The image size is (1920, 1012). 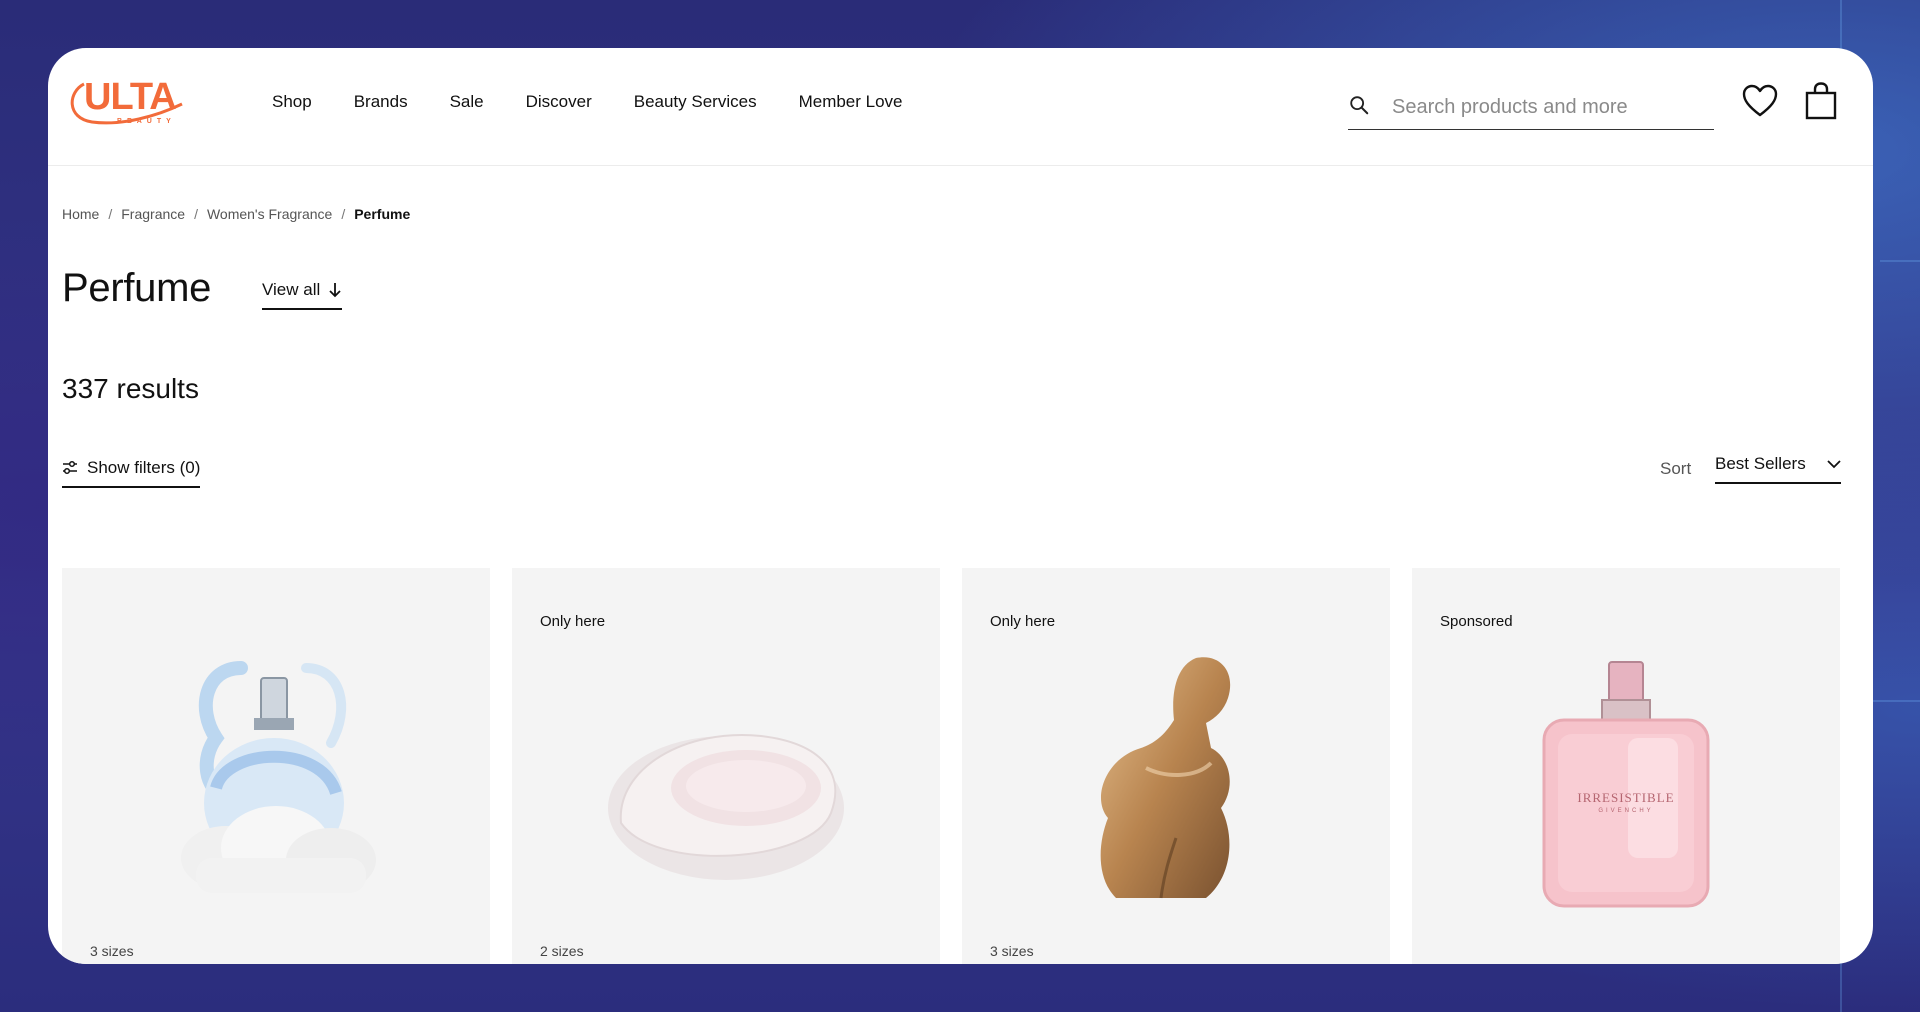 What do you see at coordinates (137, 288) in the screenshot?
I see `page-title: Perfume` at bounding box center [137, 288].